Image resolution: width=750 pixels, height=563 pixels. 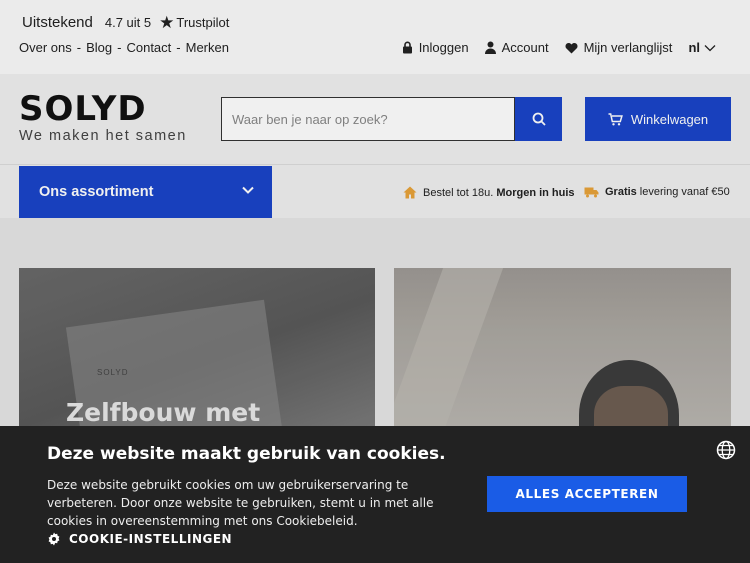 I want to click on accept-all-cookies-button: ALLES ACCEPTEREN, so click(x=587, y=494).